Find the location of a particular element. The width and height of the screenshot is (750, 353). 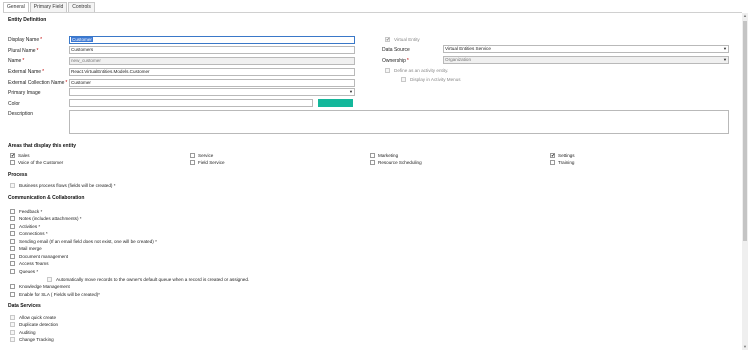

data-source-value: Virtual Entities Service is located at coordinates (468, 48).